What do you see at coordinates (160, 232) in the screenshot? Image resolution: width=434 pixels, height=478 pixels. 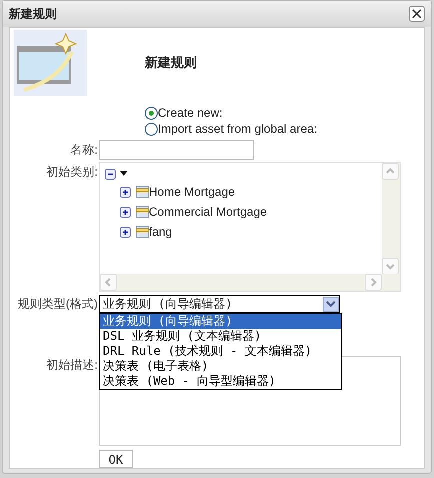 I see `tree-item: fang` at bounding box center [160, 232].